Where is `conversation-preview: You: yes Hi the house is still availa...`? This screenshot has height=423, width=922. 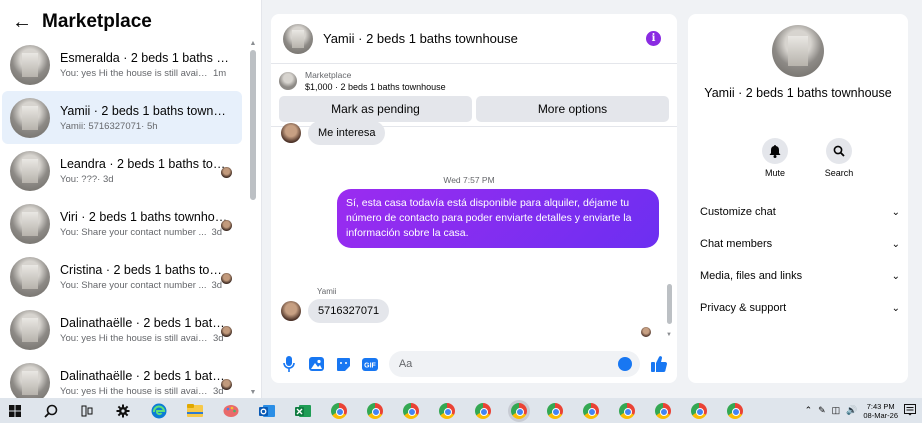 conversation-preview: You: yes Hi the house is still availa... is located at coordinates (134, 338).